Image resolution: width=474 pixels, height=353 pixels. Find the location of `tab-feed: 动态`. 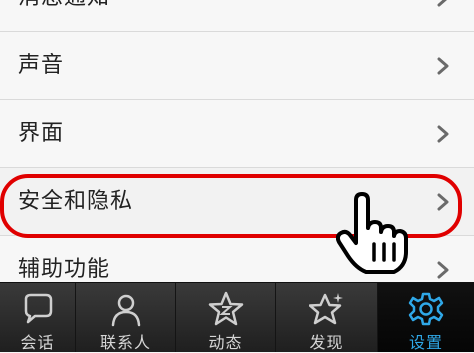

tab-feed: 动态 is located at coordinates (226, 317).